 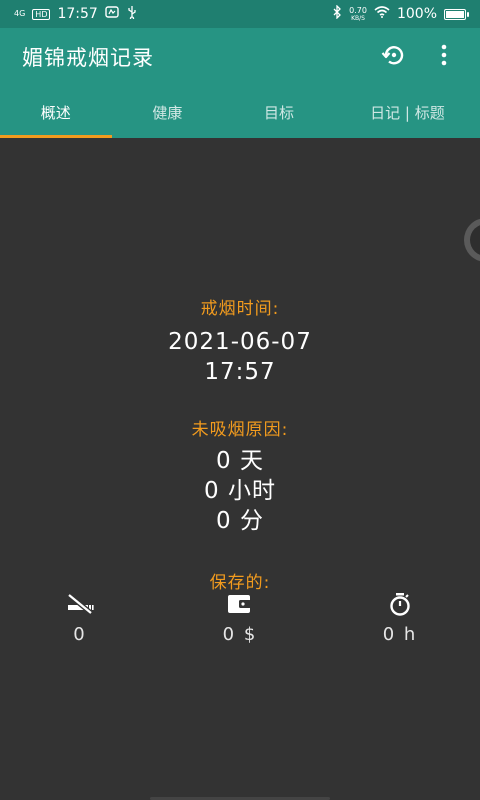 What do you see at coordinates (240, 461) in the screenshot?
I see `duration-days: 0 天` at bounding box center [240, 461].